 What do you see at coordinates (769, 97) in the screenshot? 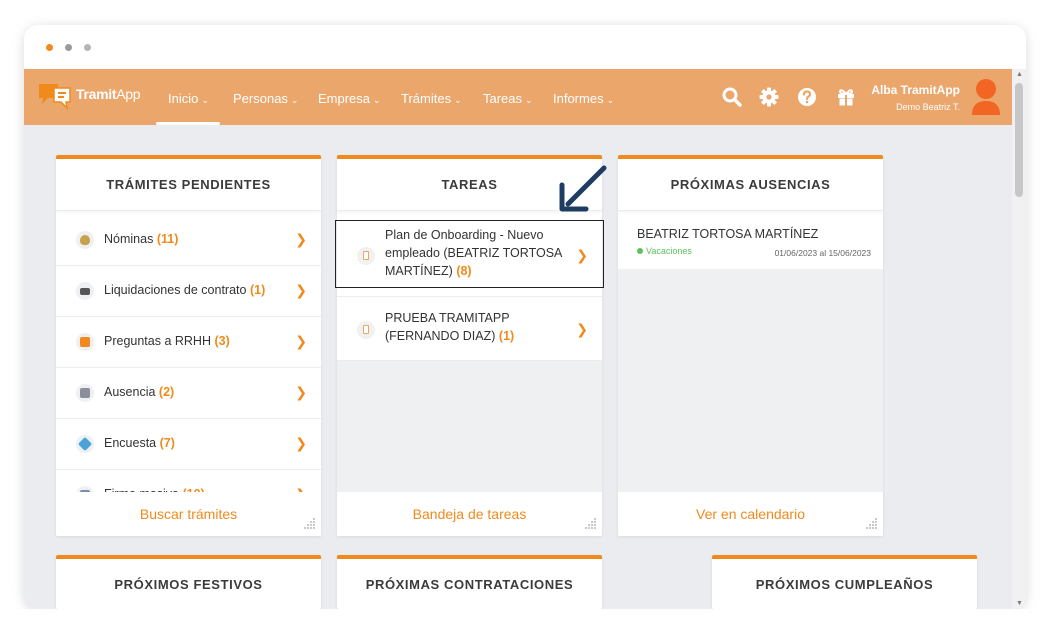
I see `gear-icon` at bounding box center [769, 97].